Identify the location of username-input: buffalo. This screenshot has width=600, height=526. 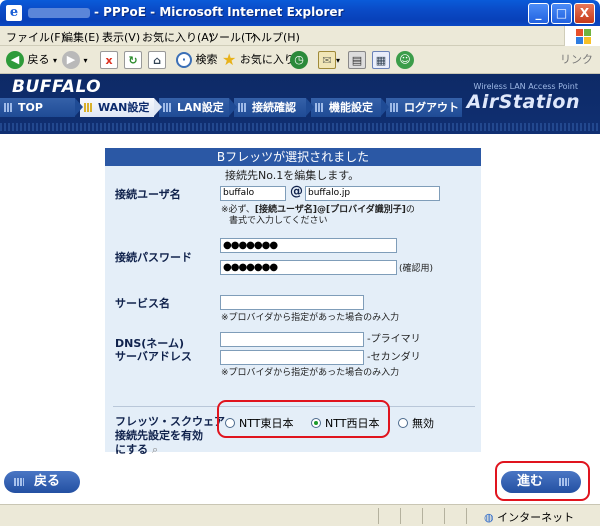
(253, 193).